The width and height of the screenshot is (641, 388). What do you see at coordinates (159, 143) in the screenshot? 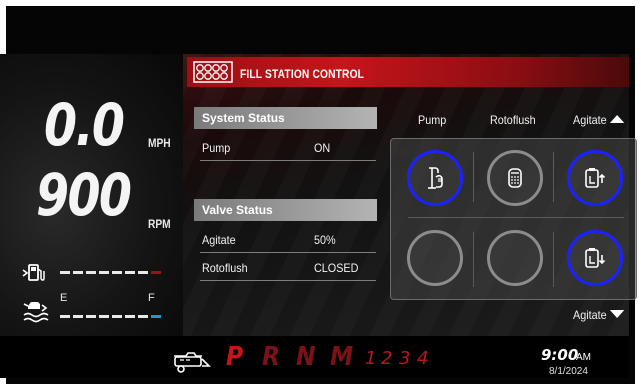
I see `speed-unit: MPH` at bounding box center [159, 143].